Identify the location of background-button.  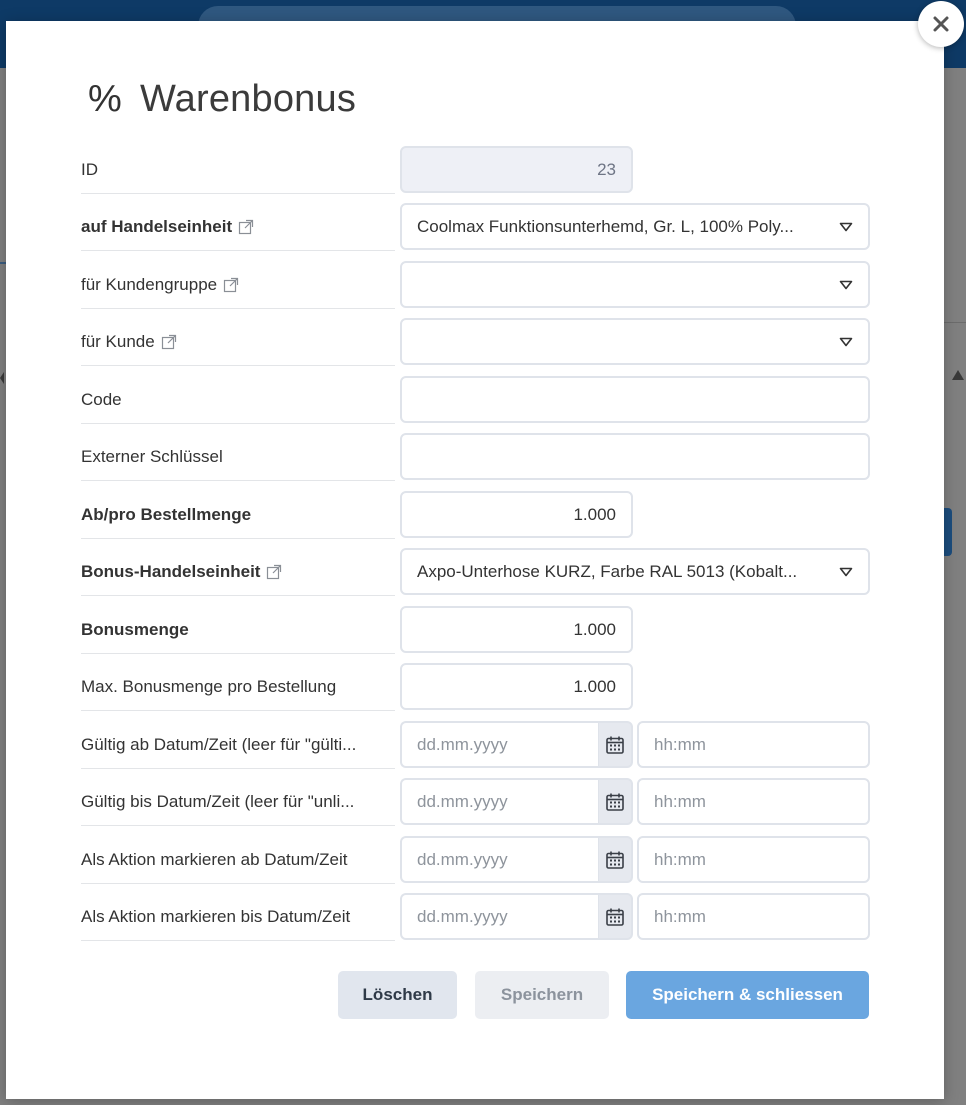
(948, 532).